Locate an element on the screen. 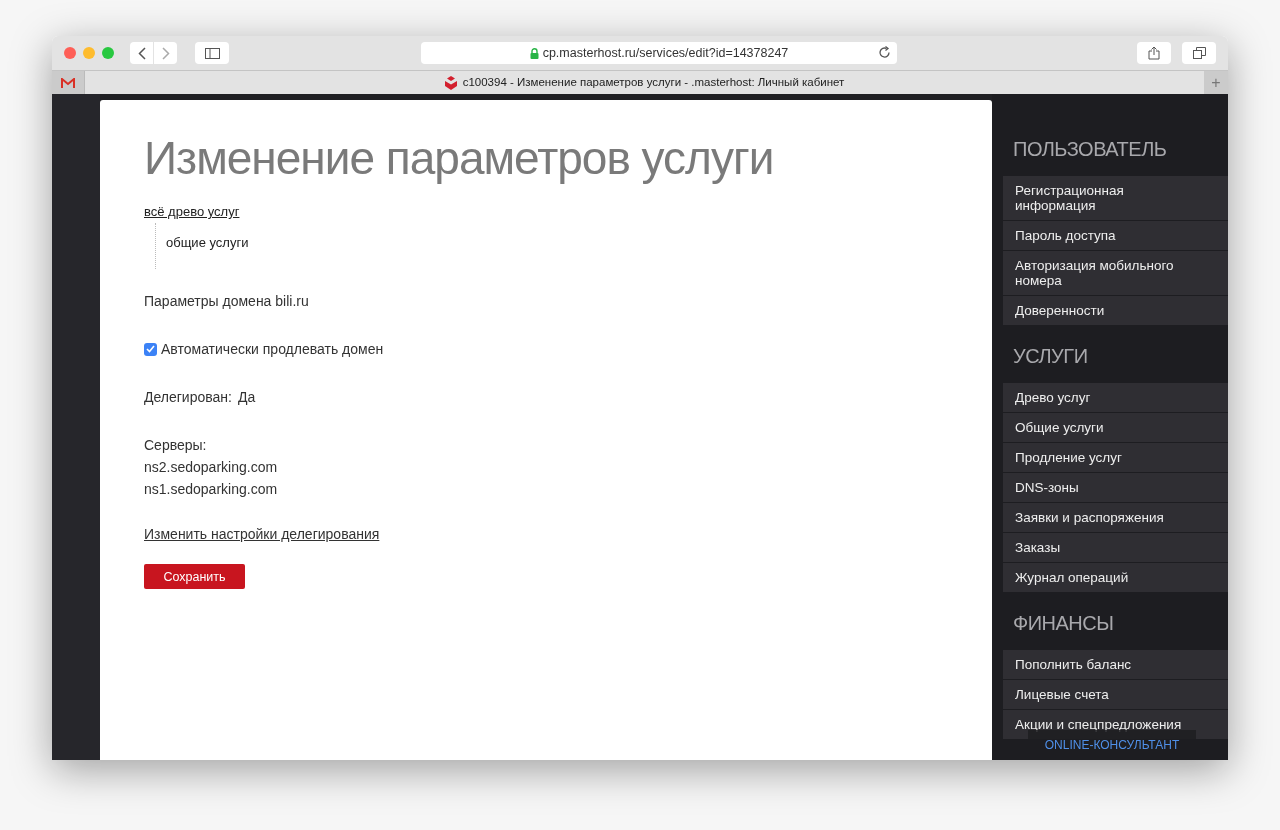  chevron-left-icon is located at coordinates (141, 53).